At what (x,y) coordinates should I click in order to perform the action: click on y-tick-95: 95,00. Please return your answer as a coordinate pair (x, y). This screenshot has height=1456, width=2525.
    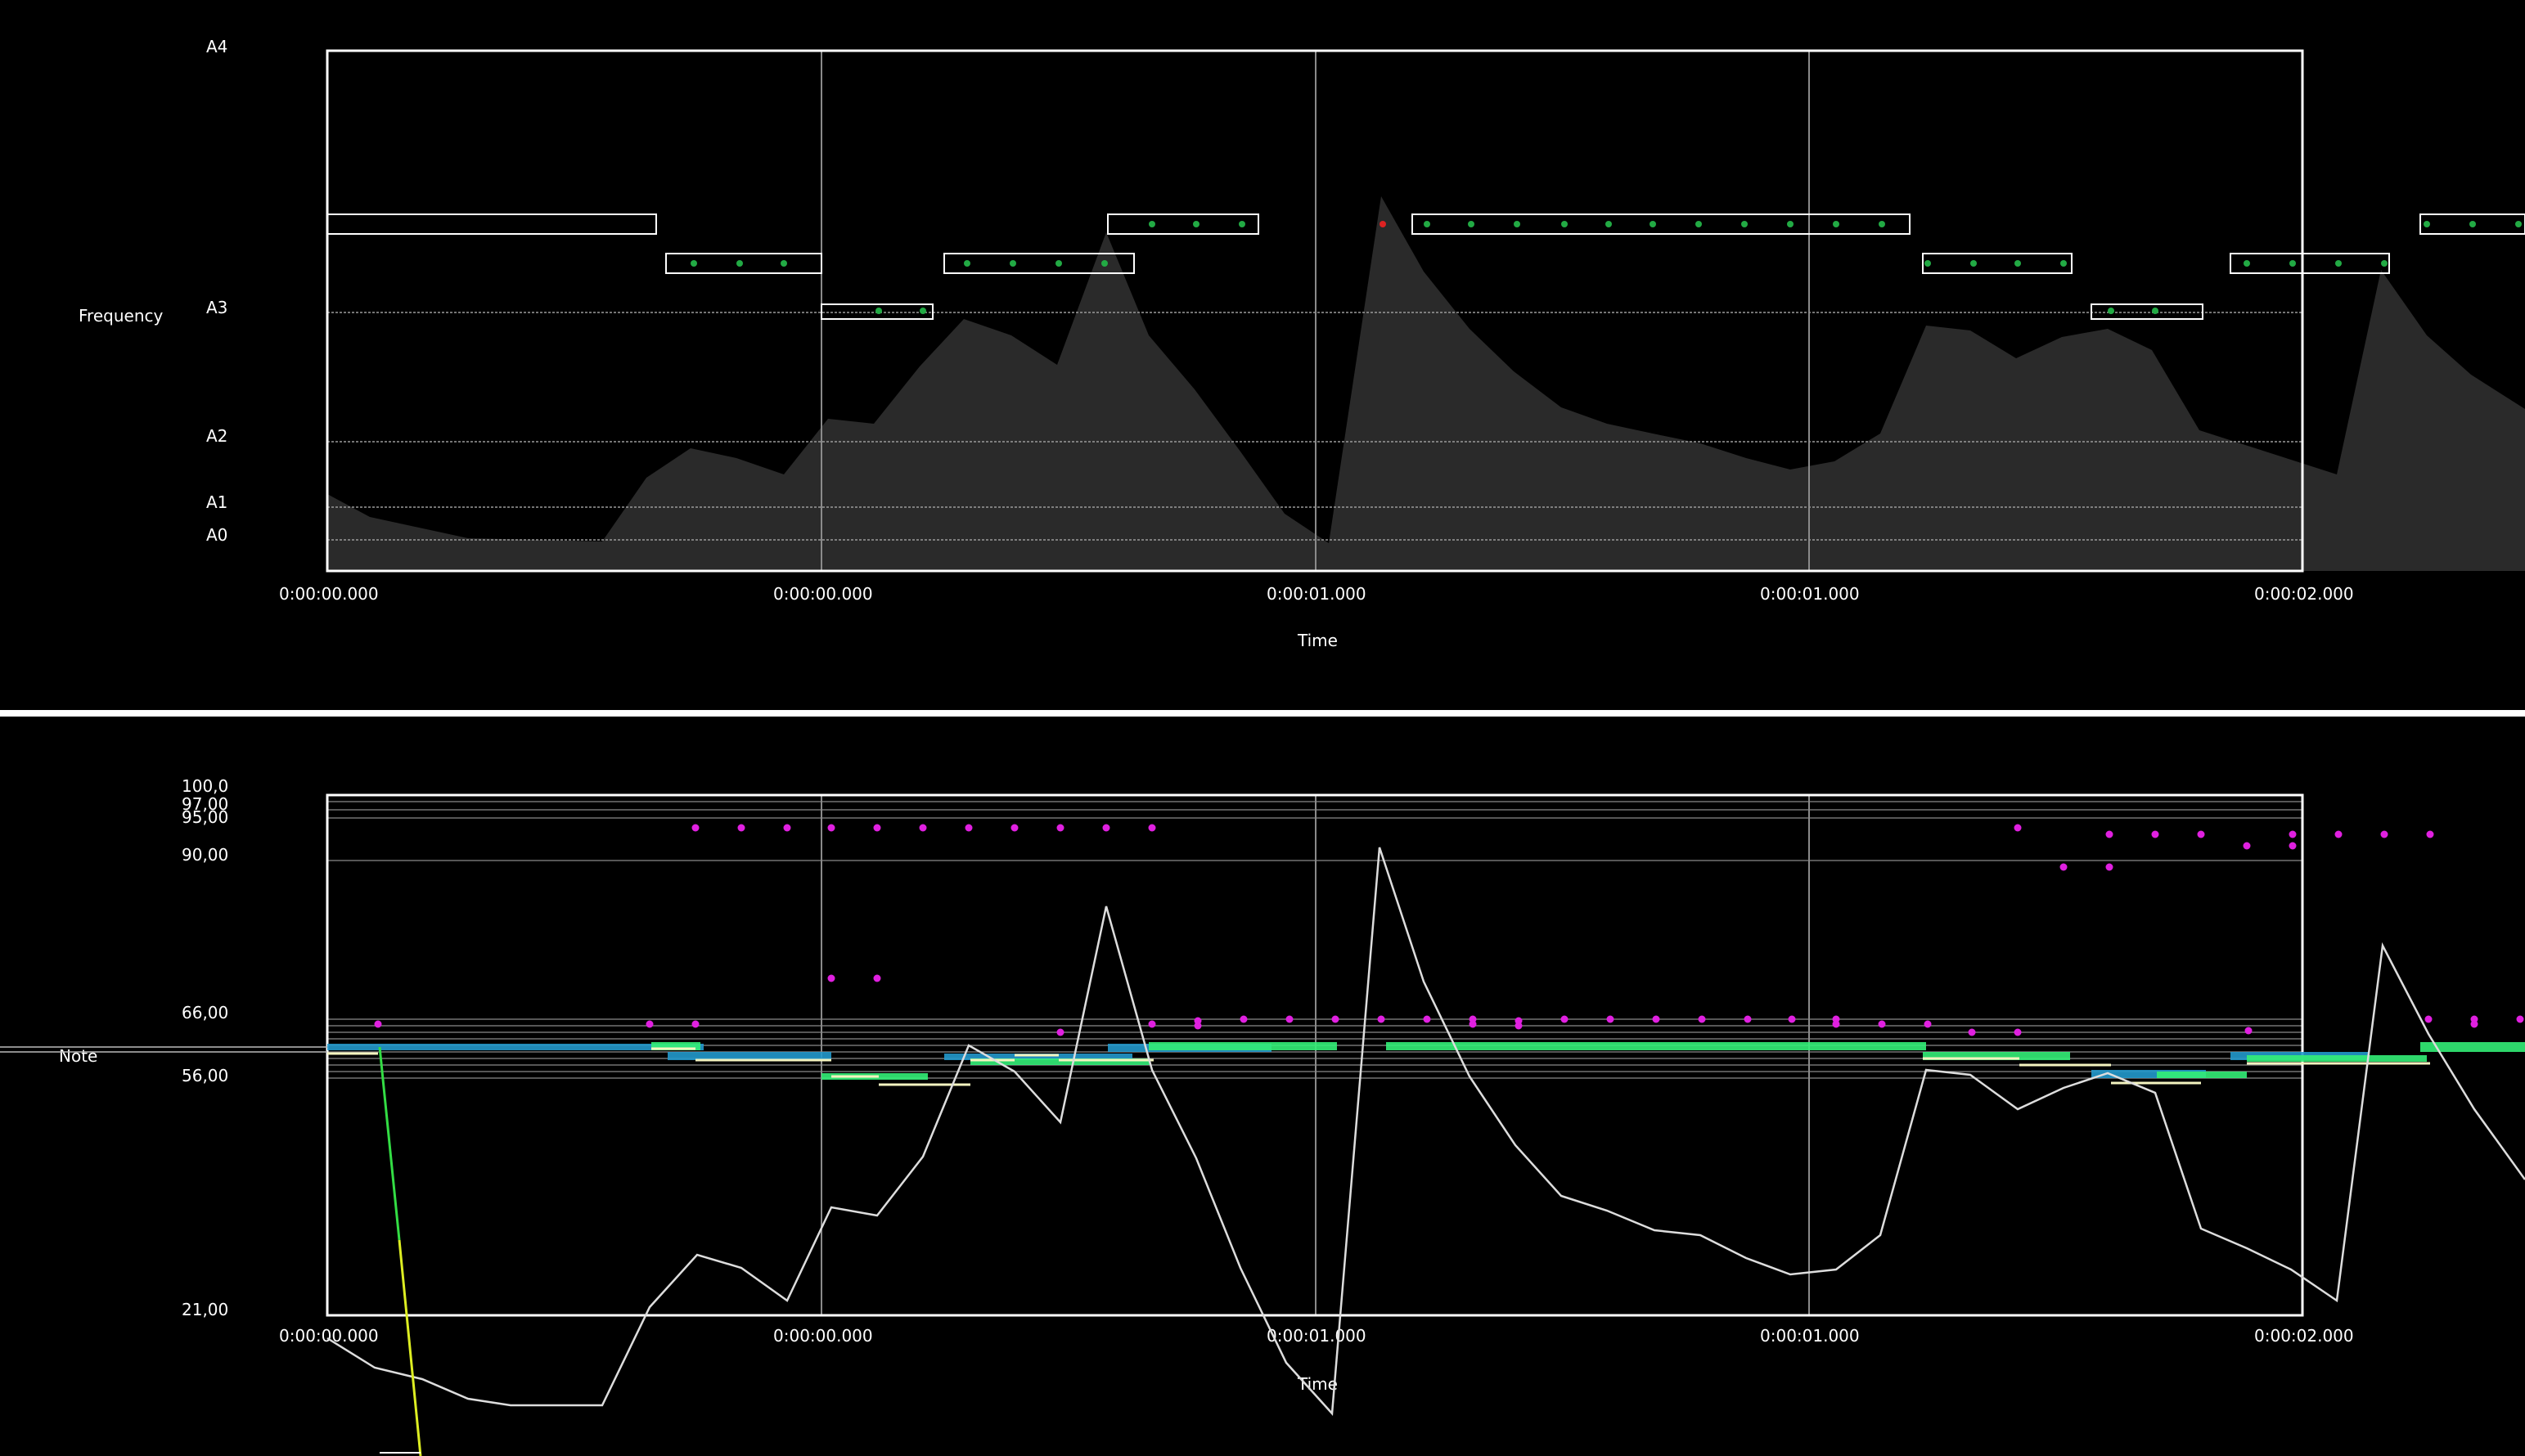
    Looking at the image, I should click on (205, 817).